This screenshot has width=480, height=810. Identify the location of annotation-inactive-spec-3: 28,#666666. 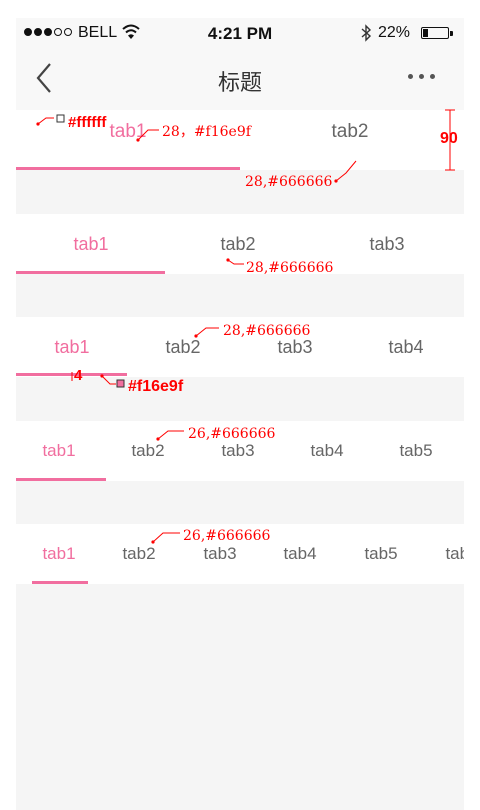
(267, 331).